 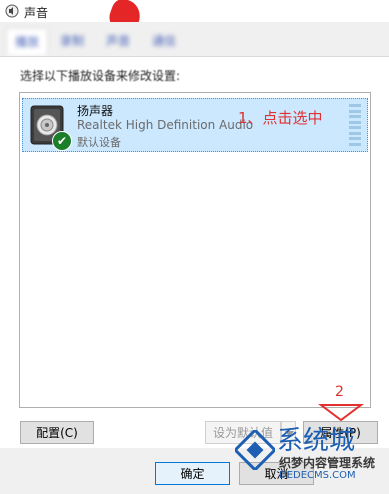 I want to click on chevron-down-icon, so click(x=289, y=434).